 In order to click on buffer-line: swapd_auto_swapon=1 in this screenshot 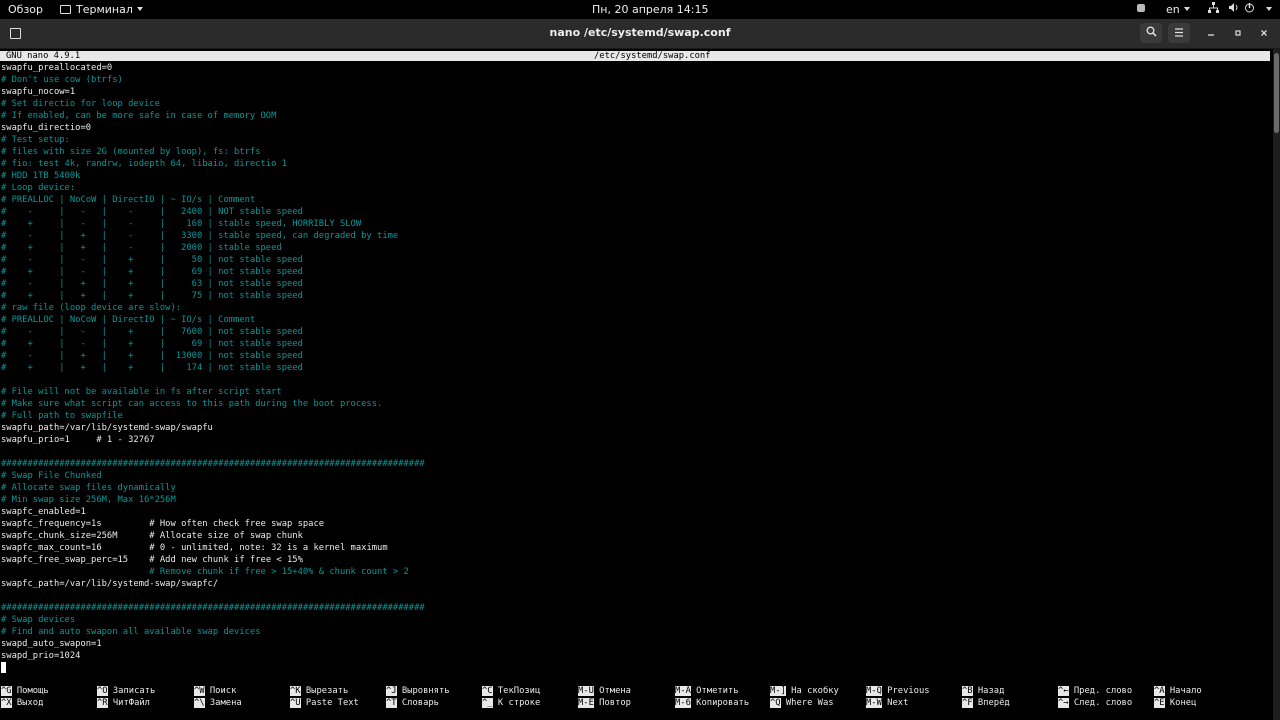, I will do `click(213, 644)`.